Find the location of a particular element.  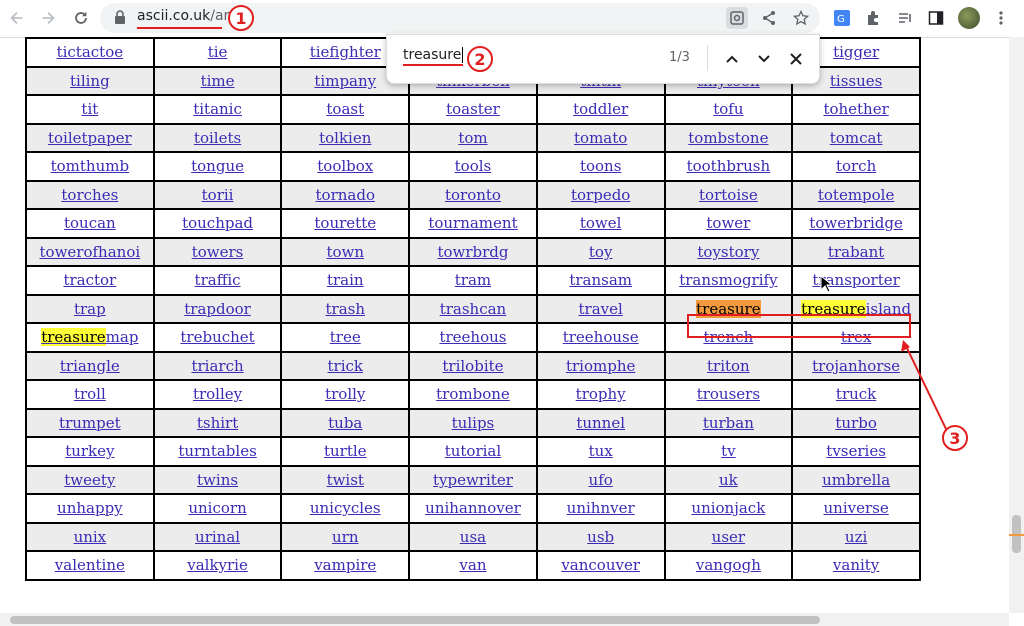

horizontal-scrollbar-thumb is located at coordinates (415, 620).